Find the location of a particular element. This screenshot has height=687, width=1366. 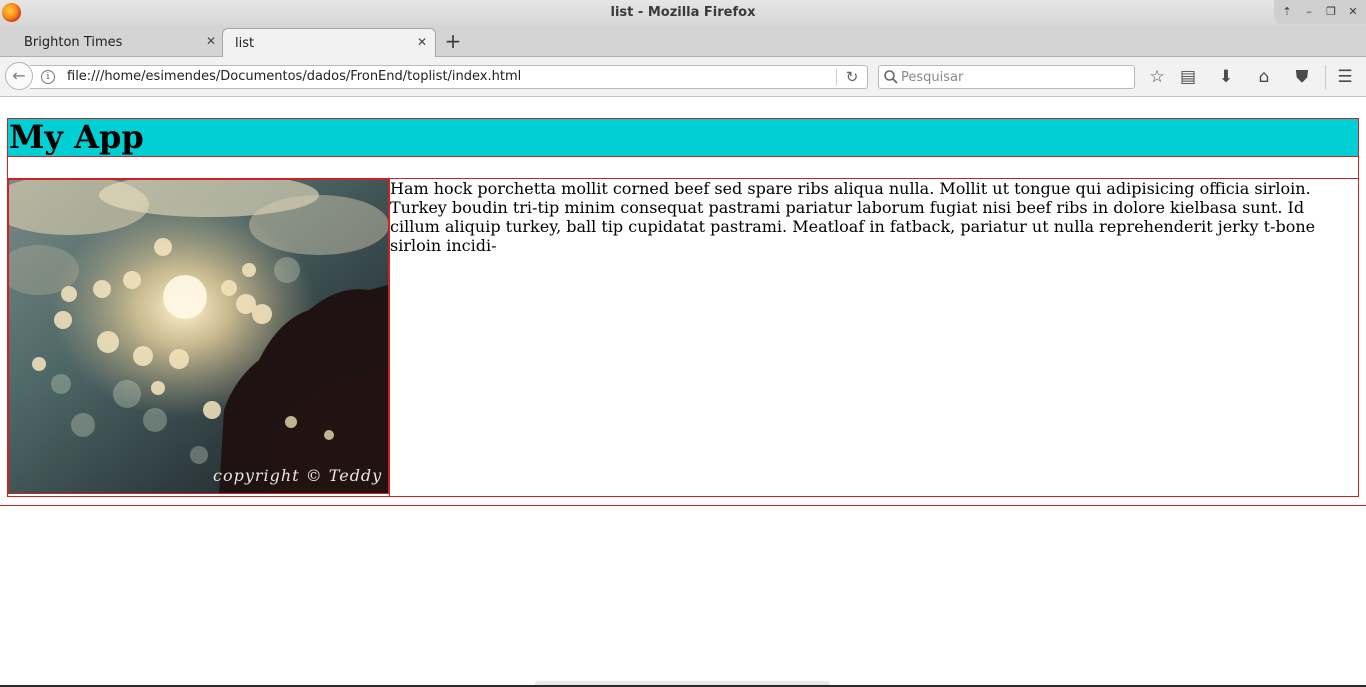

toolbar-separator is located at coordinates (1325, 77).